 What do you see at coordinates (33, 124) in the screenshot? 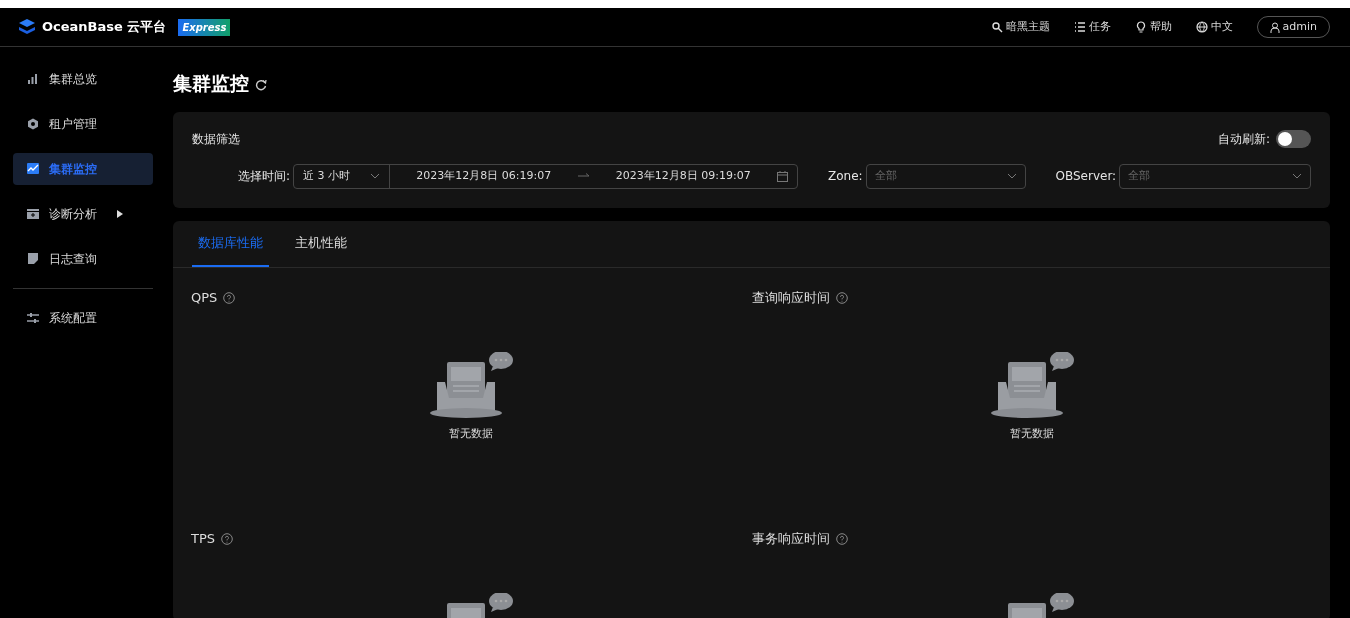
I see `hexagon-icon` at bounding box center [33, 124].